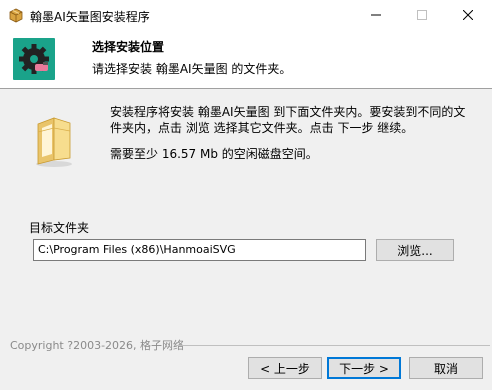  I want to click on footer-divider, so click(333, 345).